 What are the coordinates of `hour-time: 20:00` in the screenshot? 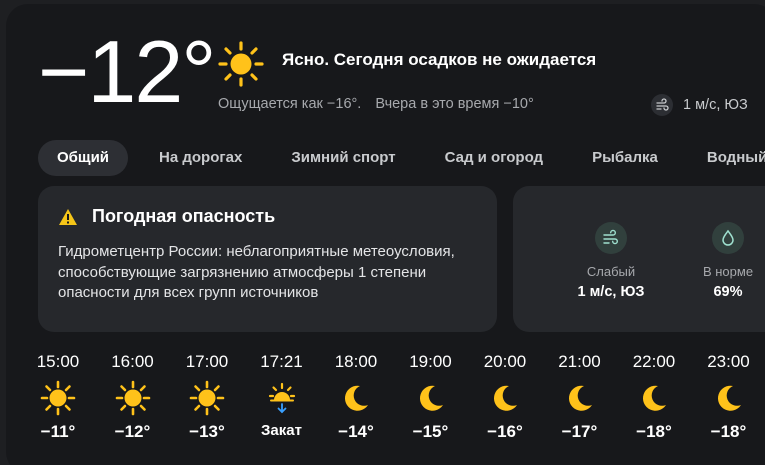 It's located at (505, 361).